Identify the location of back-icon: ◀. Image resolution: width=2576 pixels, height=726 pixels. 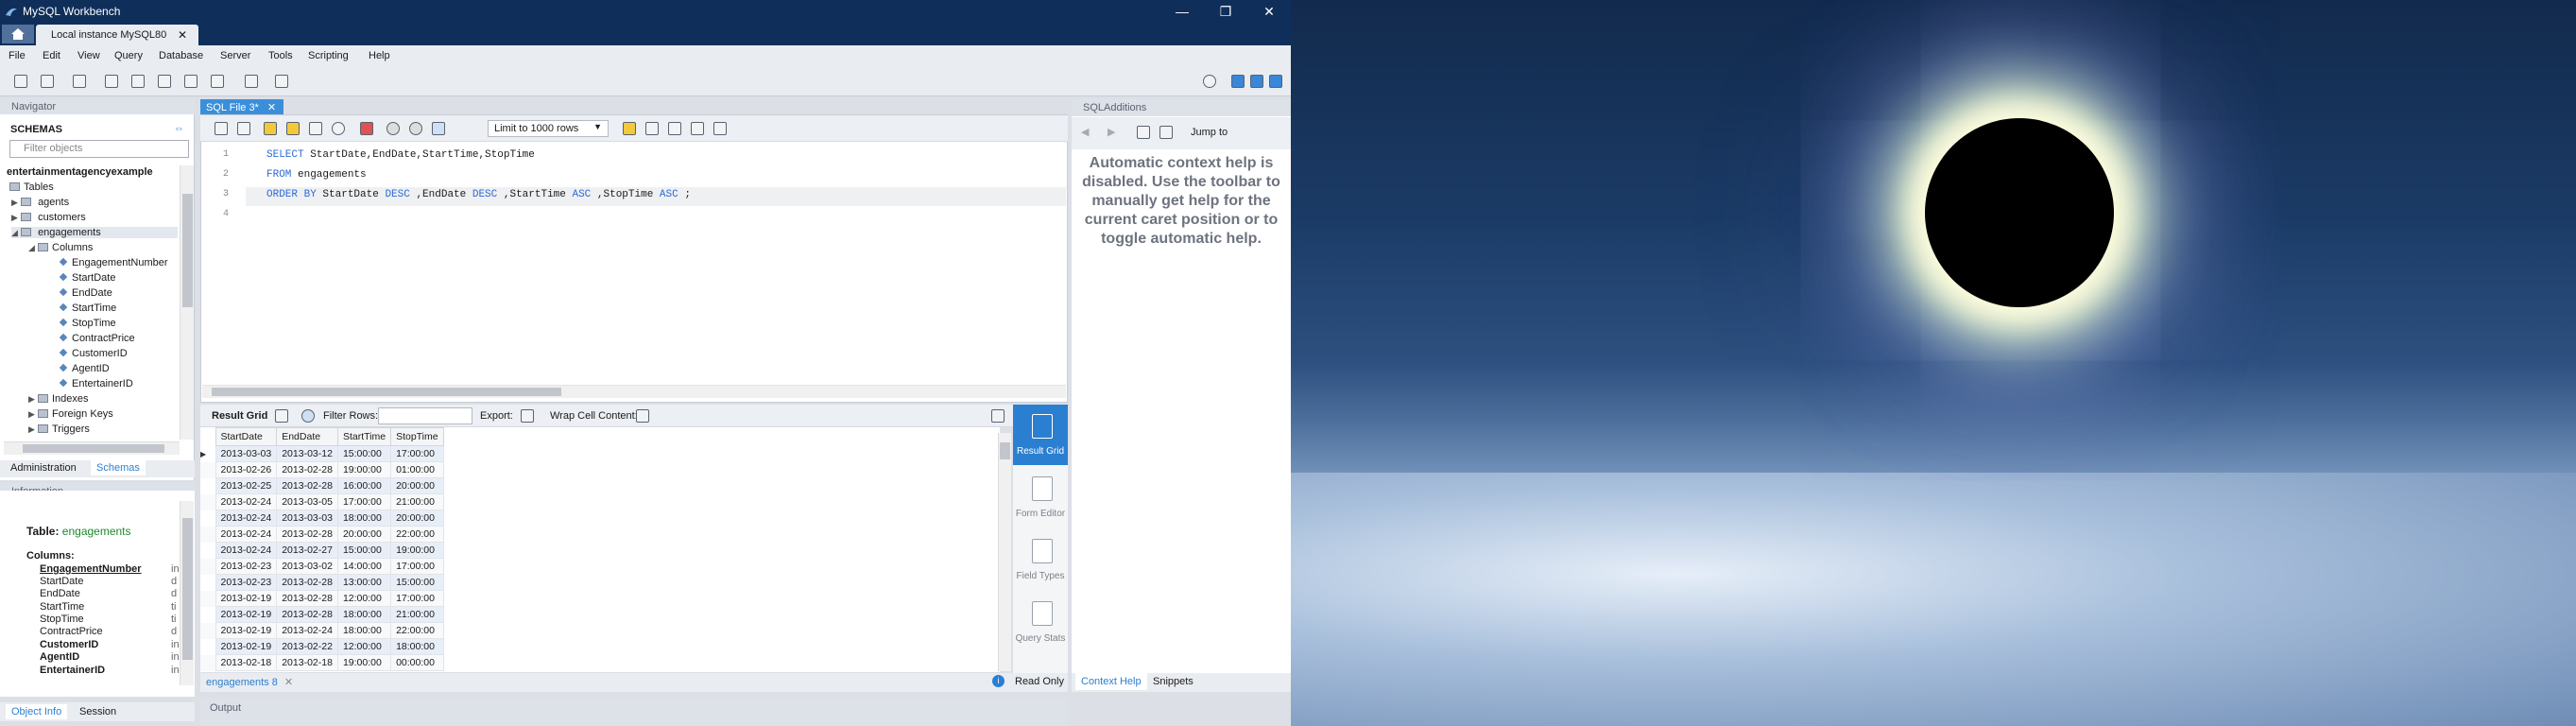
(1085, 132).